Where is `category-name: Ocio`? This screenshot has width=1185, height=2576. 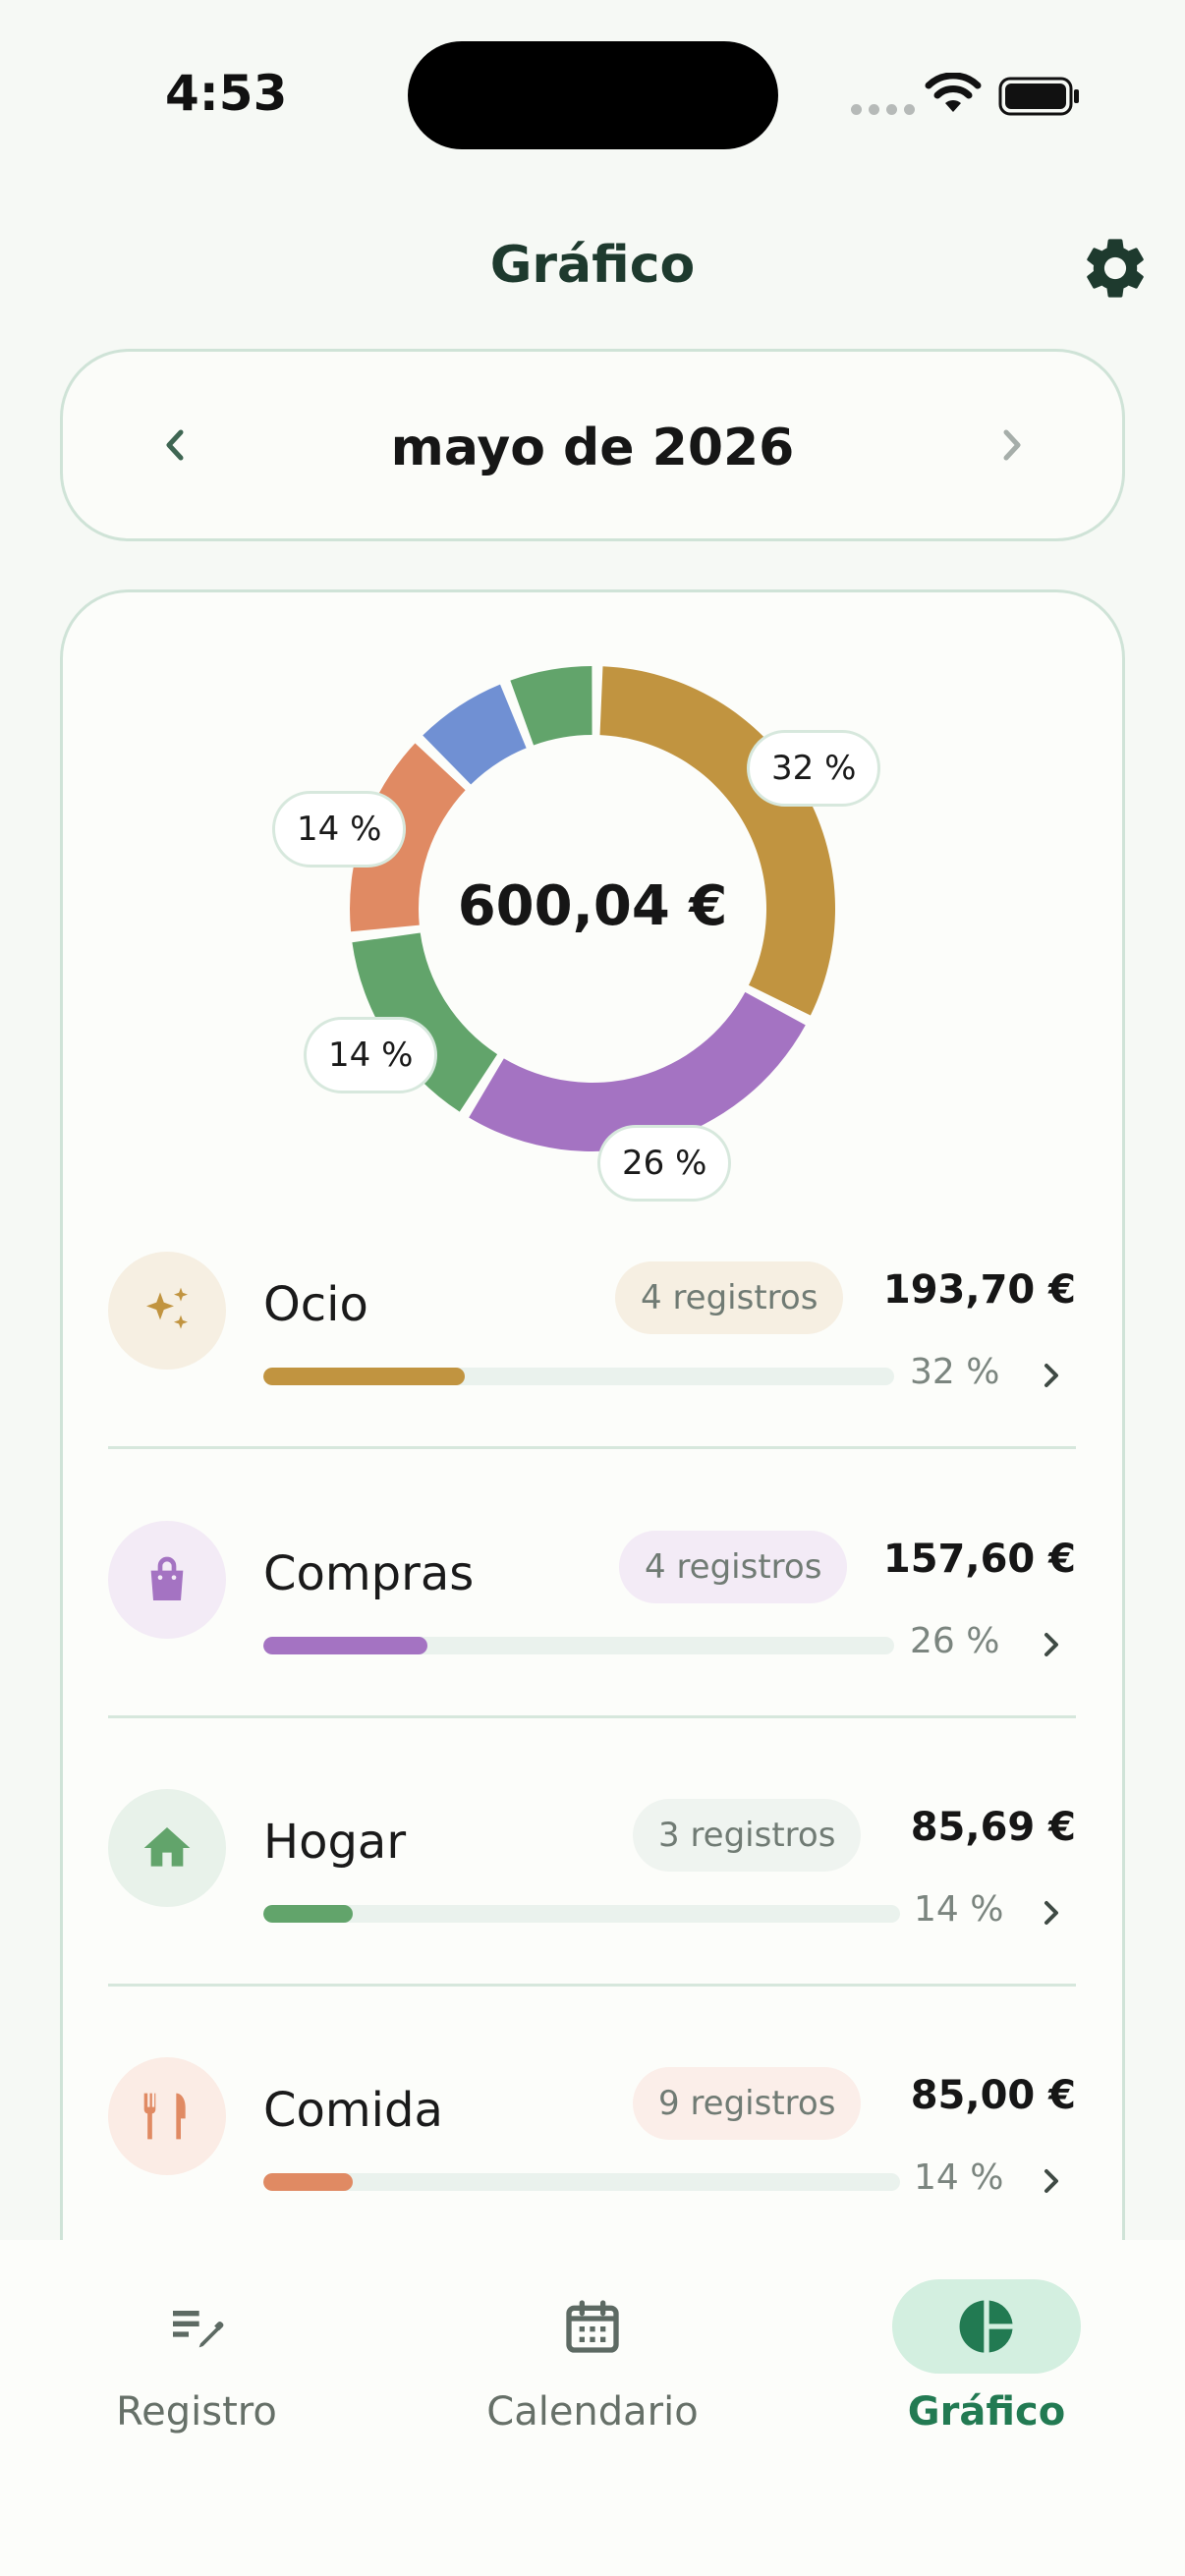 category-name: Ocio is located at coordinates (316, 1304).